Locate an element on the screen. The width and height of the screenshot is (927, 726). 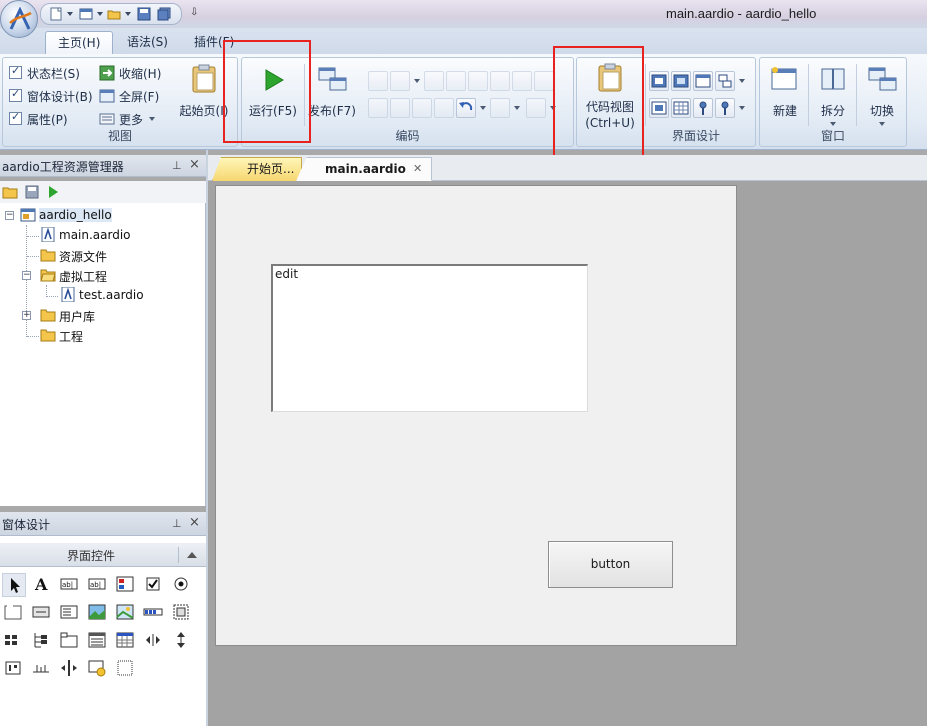
layout-icon is located at coordinates (725, 81).